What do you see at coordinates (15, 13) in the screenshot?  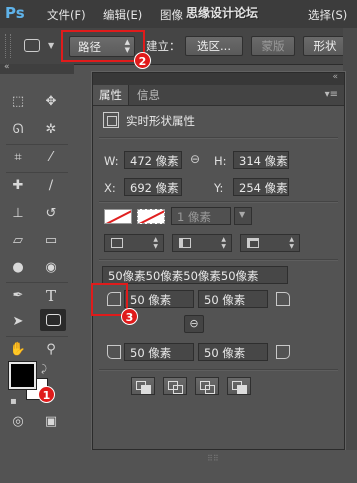 I see `photoshop-logo: Ps` at bounding box center [15, 13].